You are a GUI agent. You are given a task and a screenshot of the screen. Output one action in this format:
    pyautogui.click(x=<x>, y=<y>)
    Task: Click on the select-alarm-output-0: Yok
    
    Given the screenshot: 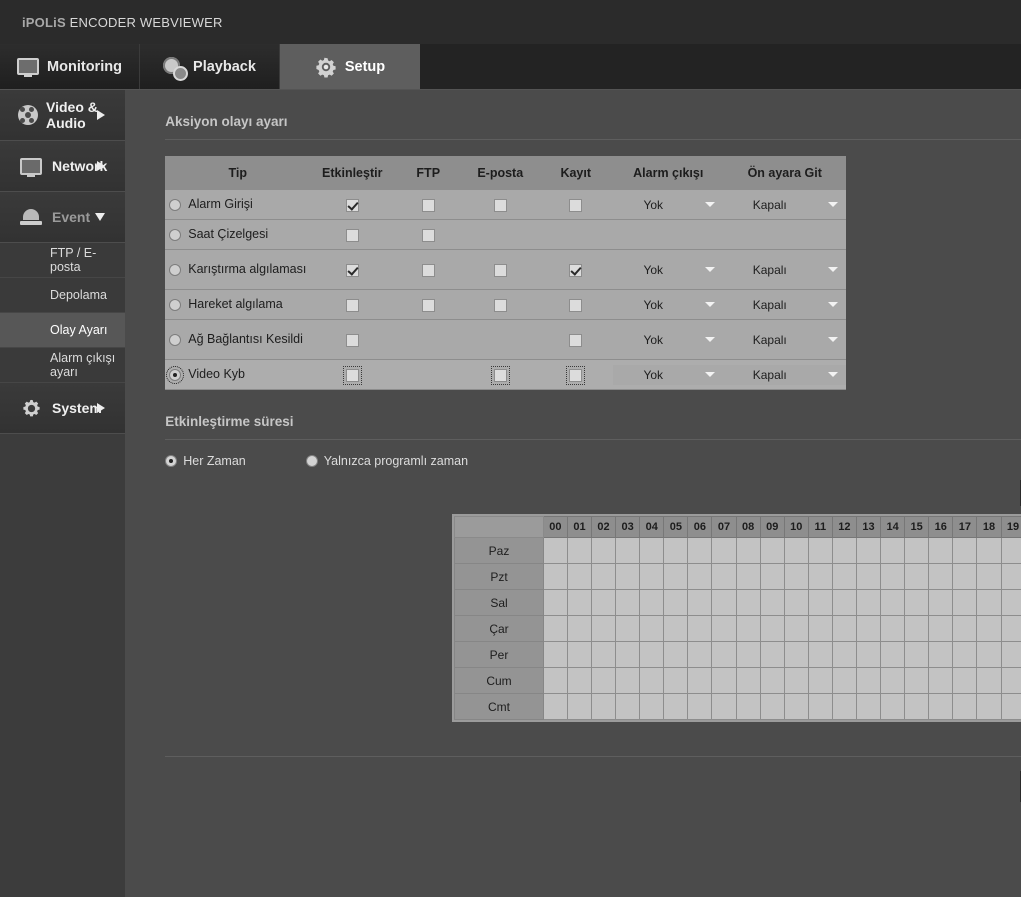 What is the action you would take?
    pyautogui.click(x=668, y=204)
    